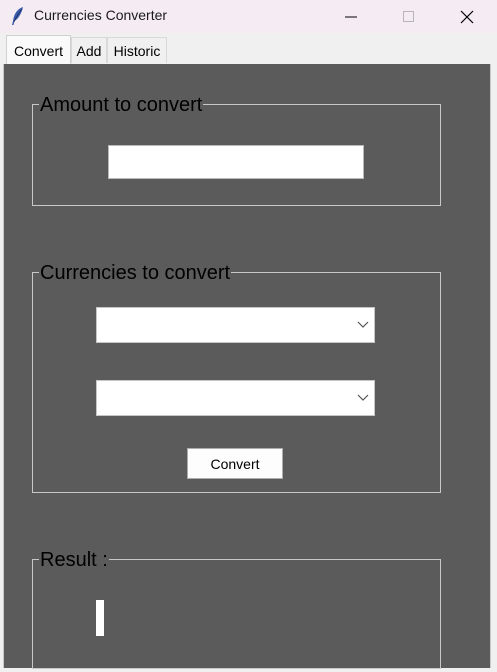 This screenshot has height=672, width=497. I want to click on from-currency-select, so click(235, 325).